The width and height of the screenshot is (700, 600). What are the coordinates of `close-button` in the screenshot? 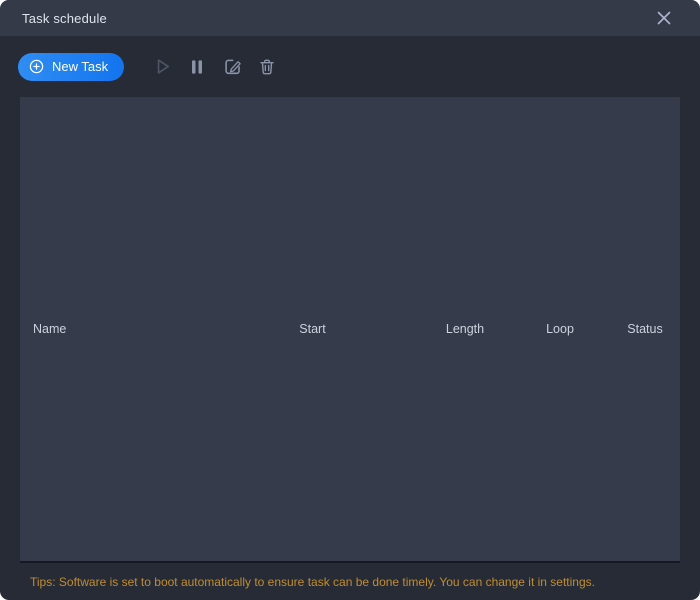 It's located at (664, 18).